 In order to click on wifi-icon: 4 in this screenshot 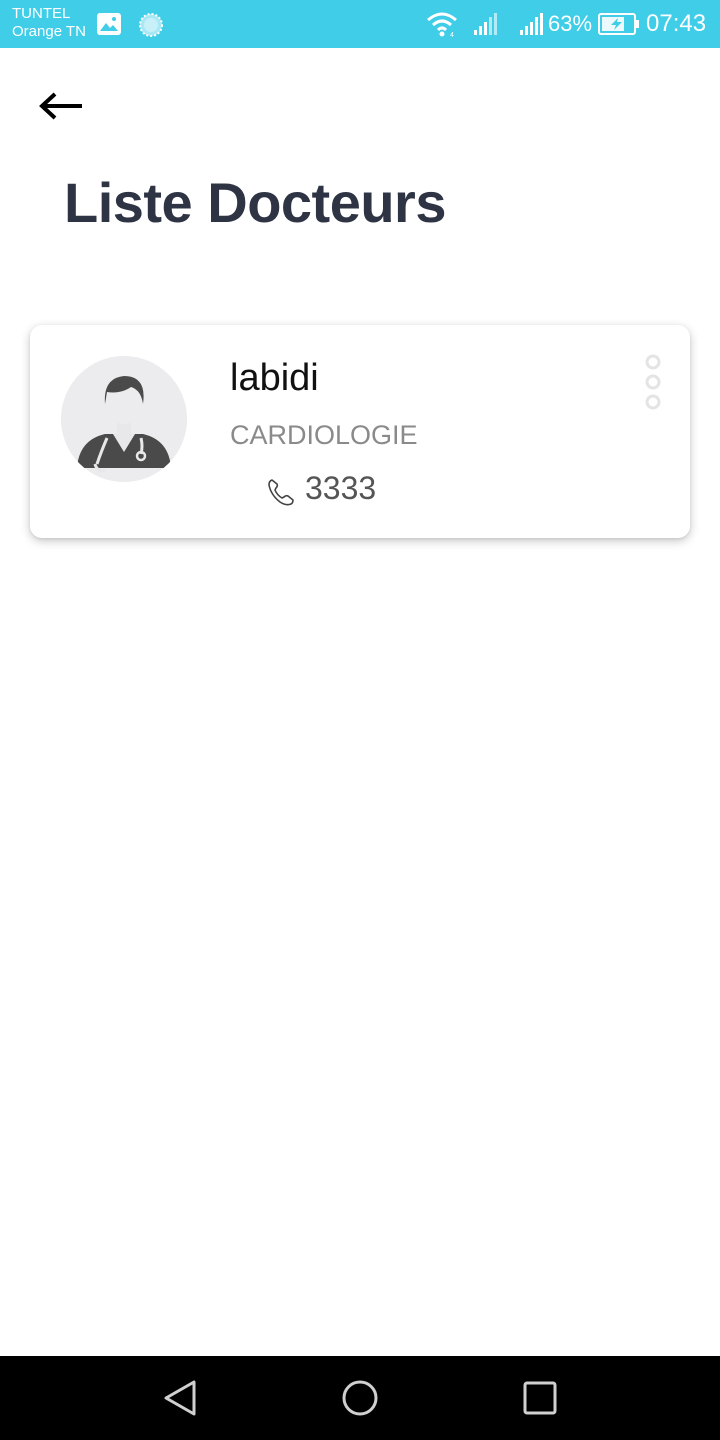, I will do `click(442, 25)`.